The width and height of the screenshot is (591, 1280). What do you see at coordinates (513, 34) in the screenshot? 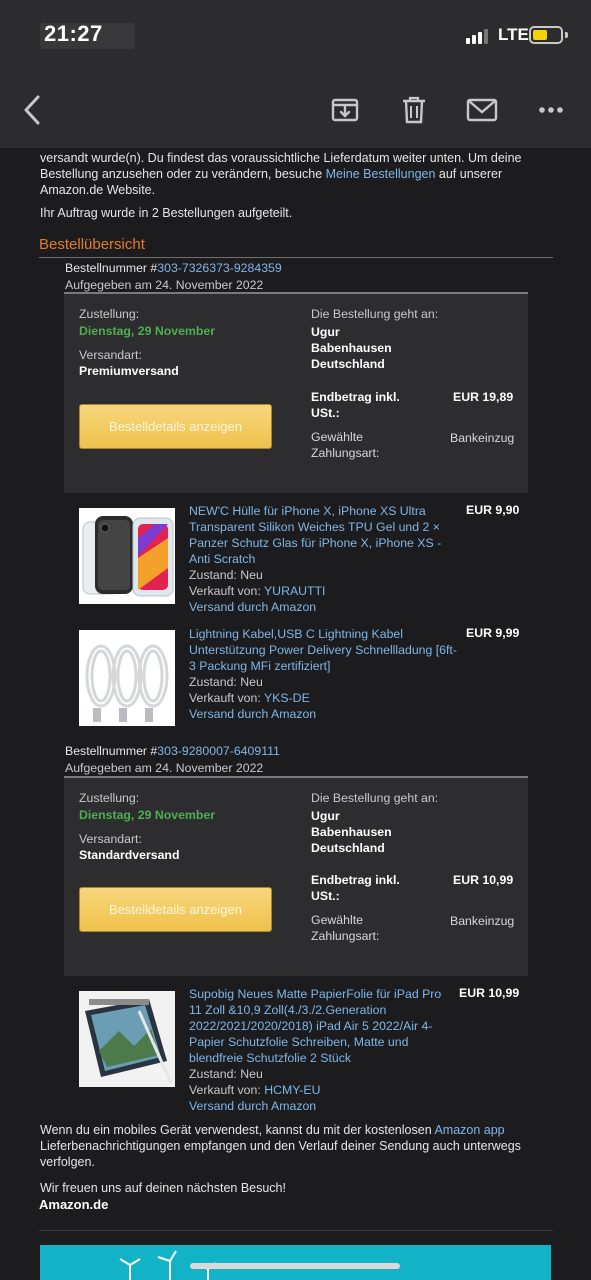
I see `network-type: LTE` at bounding box center [513, 34].